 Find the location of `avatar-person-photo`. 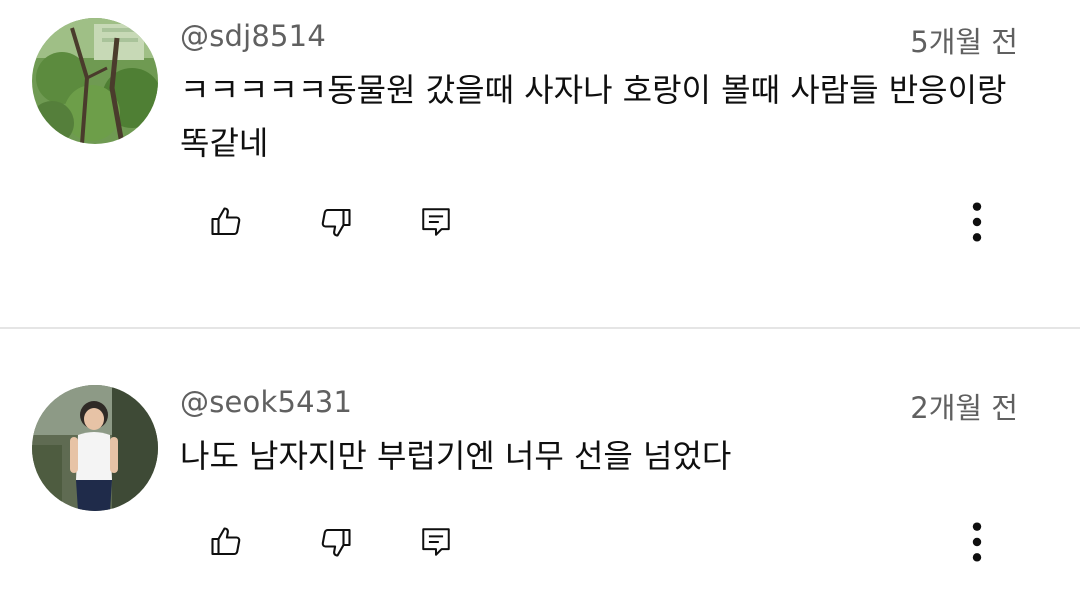

avatar-person-photo is located at coordinates (95, 448).